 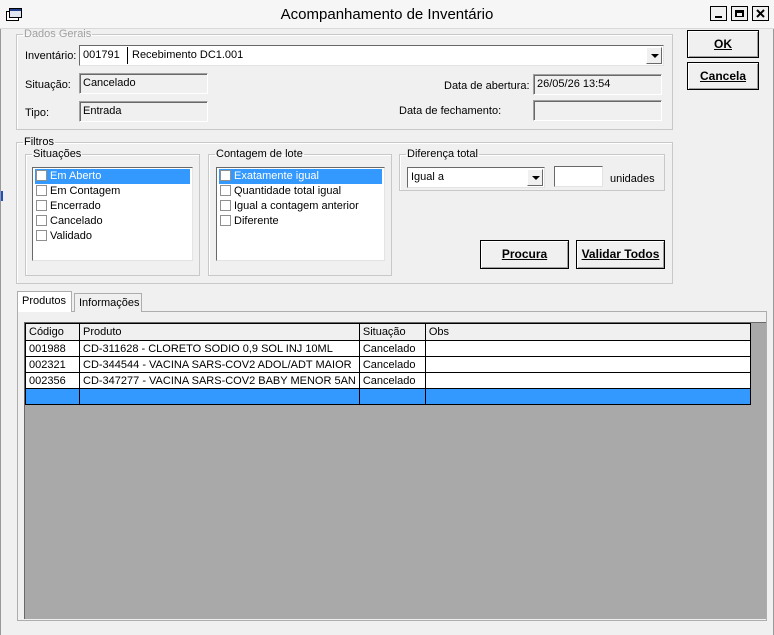 What do you see at coordinates (300, 221) in the screenshot?
I see `contagem-option-diferente: Diferente` at bounding box center [300, 221].